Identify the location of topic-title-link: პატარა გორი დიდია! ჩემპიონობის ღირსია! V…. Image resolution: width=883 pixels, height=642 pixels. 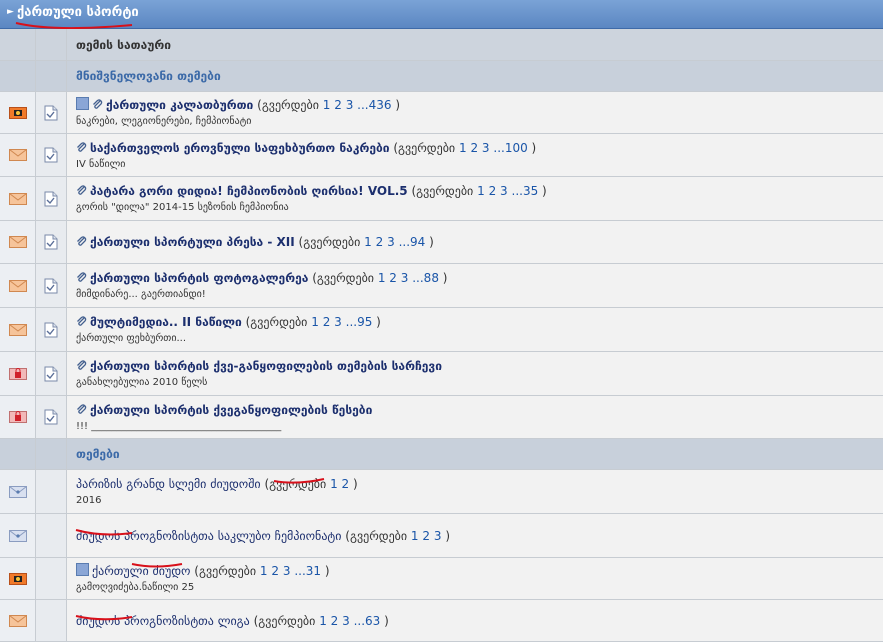
(249, 191).